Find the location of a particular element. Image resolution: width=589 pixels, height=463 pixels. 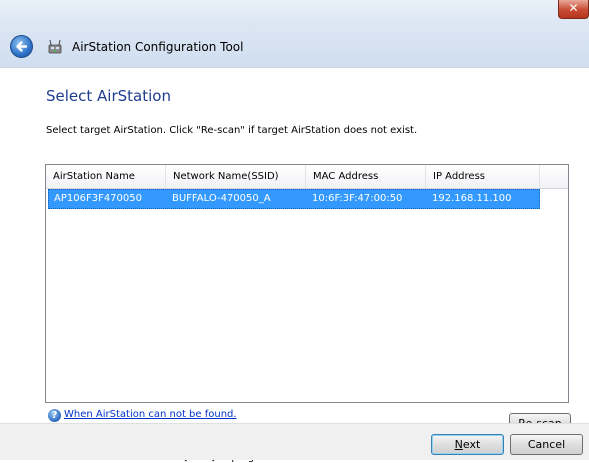

back-button is located at coordinates (21, 46).